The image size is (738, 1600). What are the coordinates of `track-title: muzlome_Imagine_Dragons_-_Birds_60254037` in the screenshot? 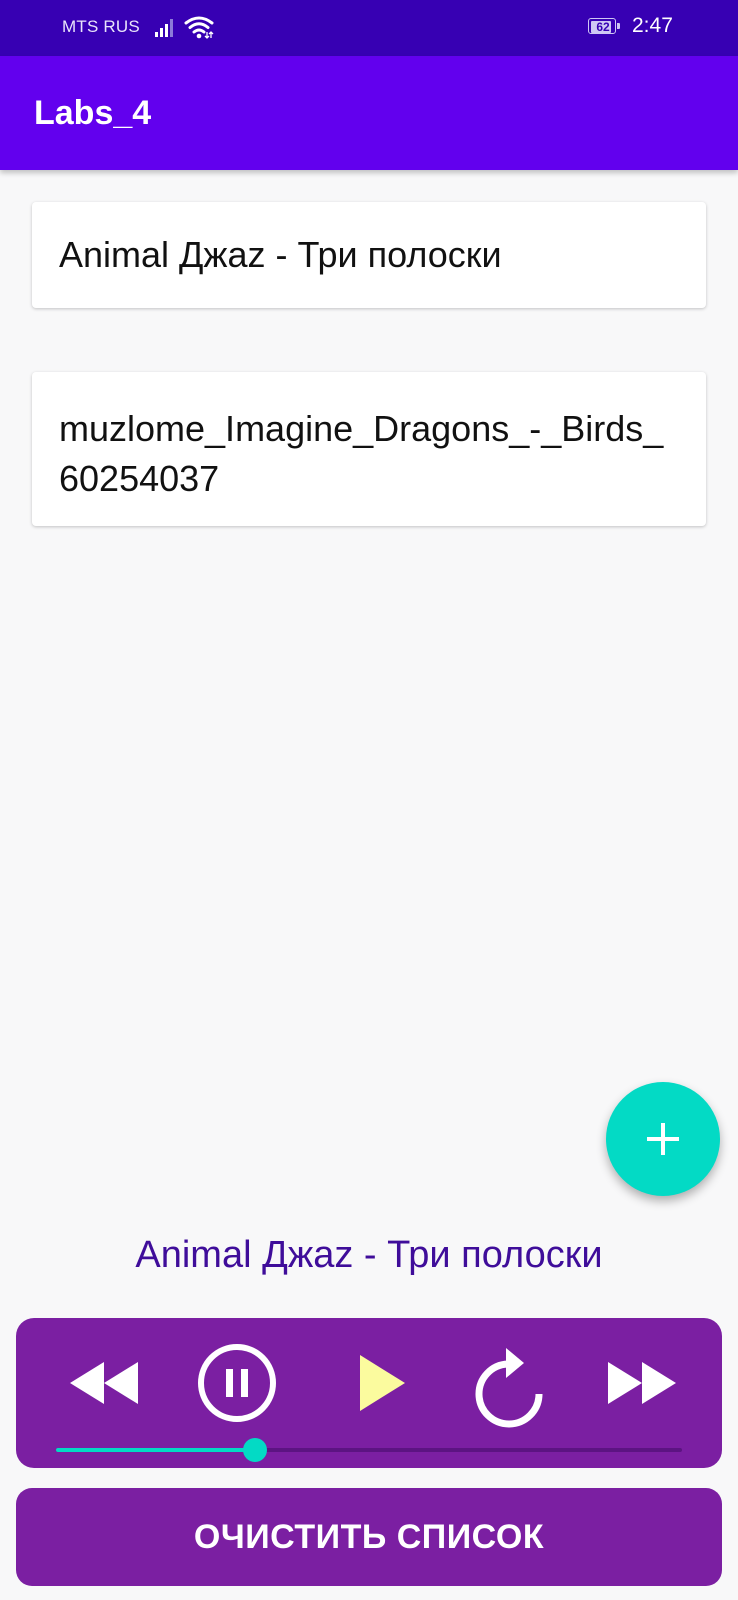 It's located at (361, 453).